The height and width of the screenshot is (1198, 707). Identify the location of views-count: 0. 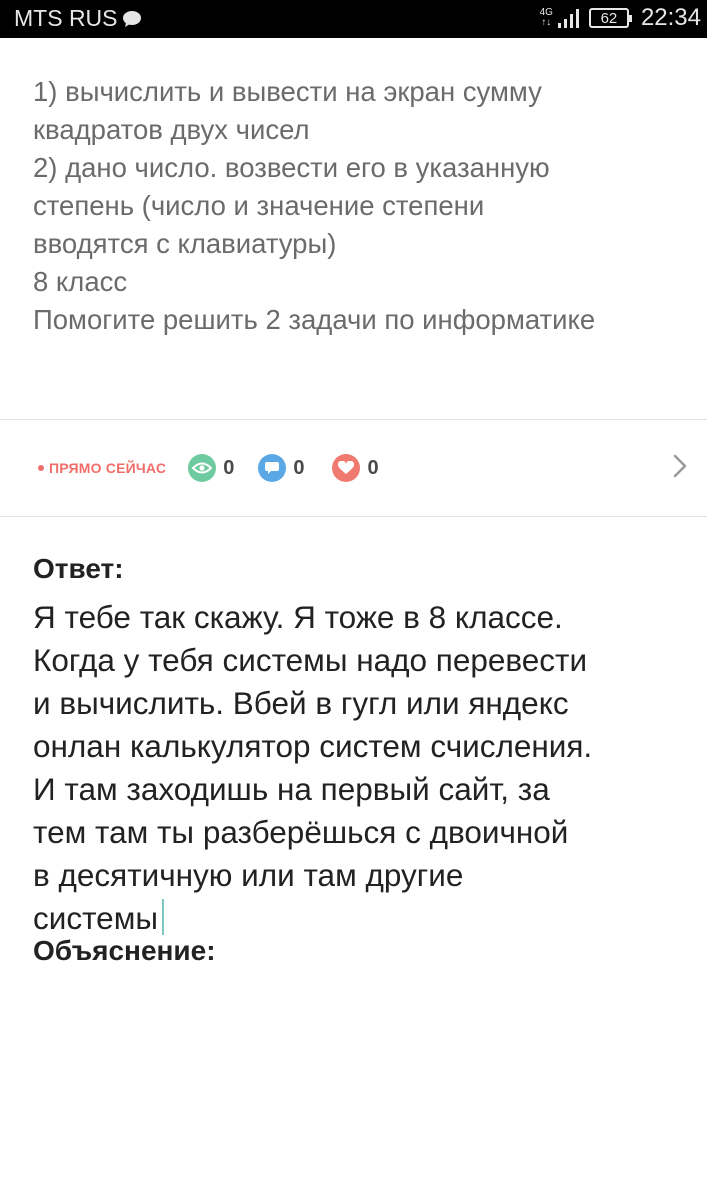
(229, 467).